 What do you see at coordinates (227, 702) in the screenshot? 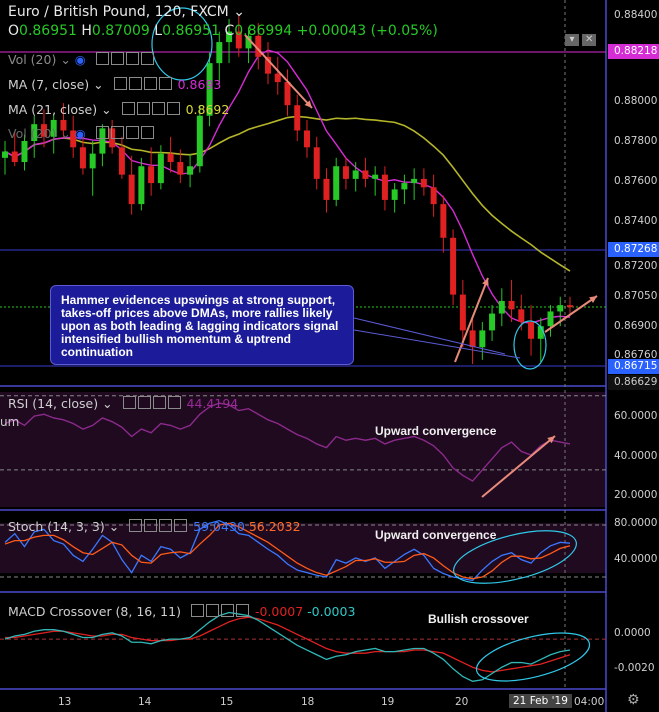
I see `time-tick: 15` at bounding box center [227, 702].